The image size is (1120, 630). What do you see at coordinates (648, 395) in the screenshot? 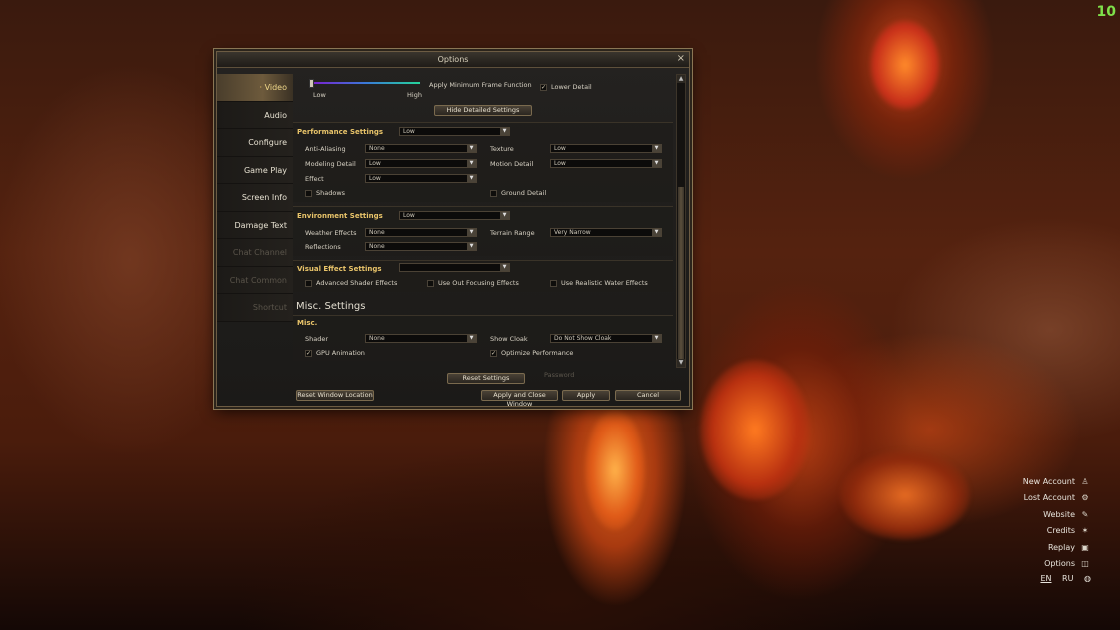
I see `cancel-button: Cancel` at bounding box center [648, 395].